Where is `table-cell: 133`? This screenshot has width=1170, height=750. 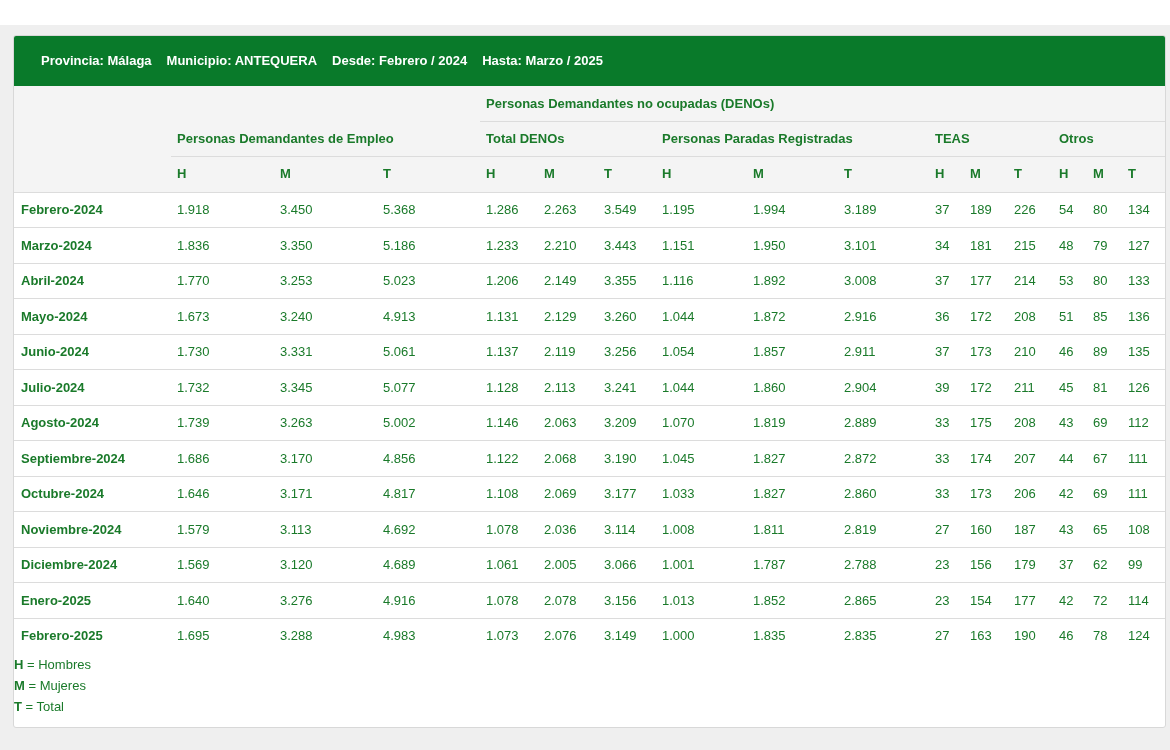 table-cell: 133 is located at coordinates (1143, 281).